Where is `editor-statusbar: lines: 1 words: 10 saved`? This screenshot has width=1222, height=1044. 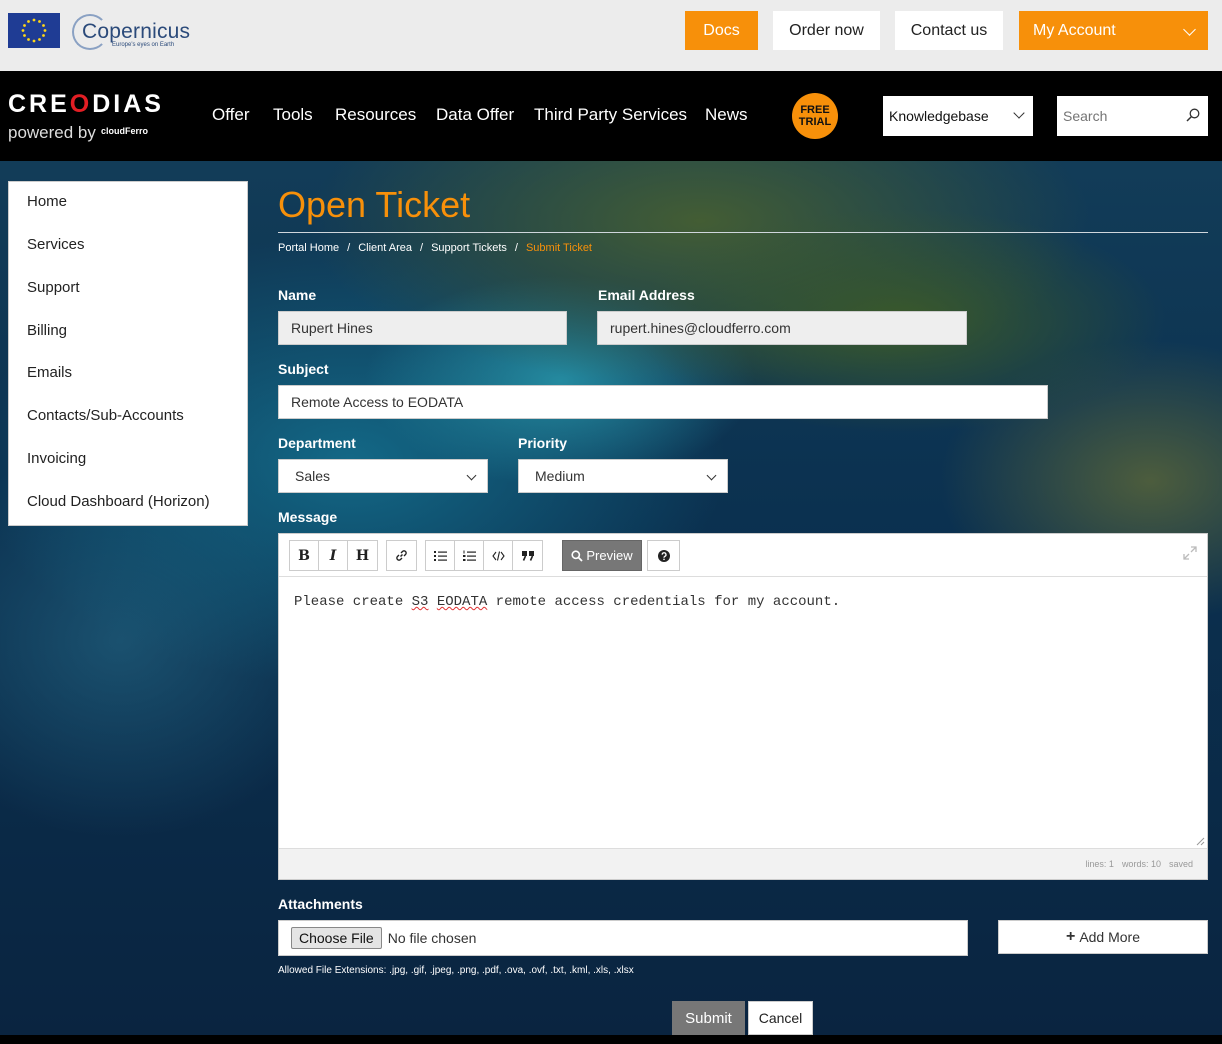 editor-statusbar: lines: 1 words: 10 saved is located at coordinates (743, 863).